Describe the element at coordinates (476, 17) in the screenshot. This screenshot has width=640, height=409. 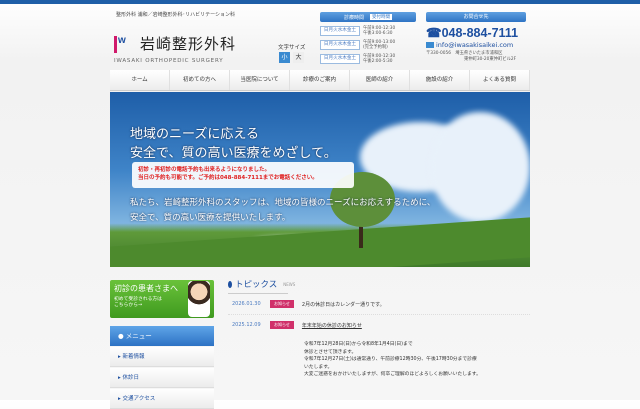
I see `contact-title: お問合せ先` at that location.